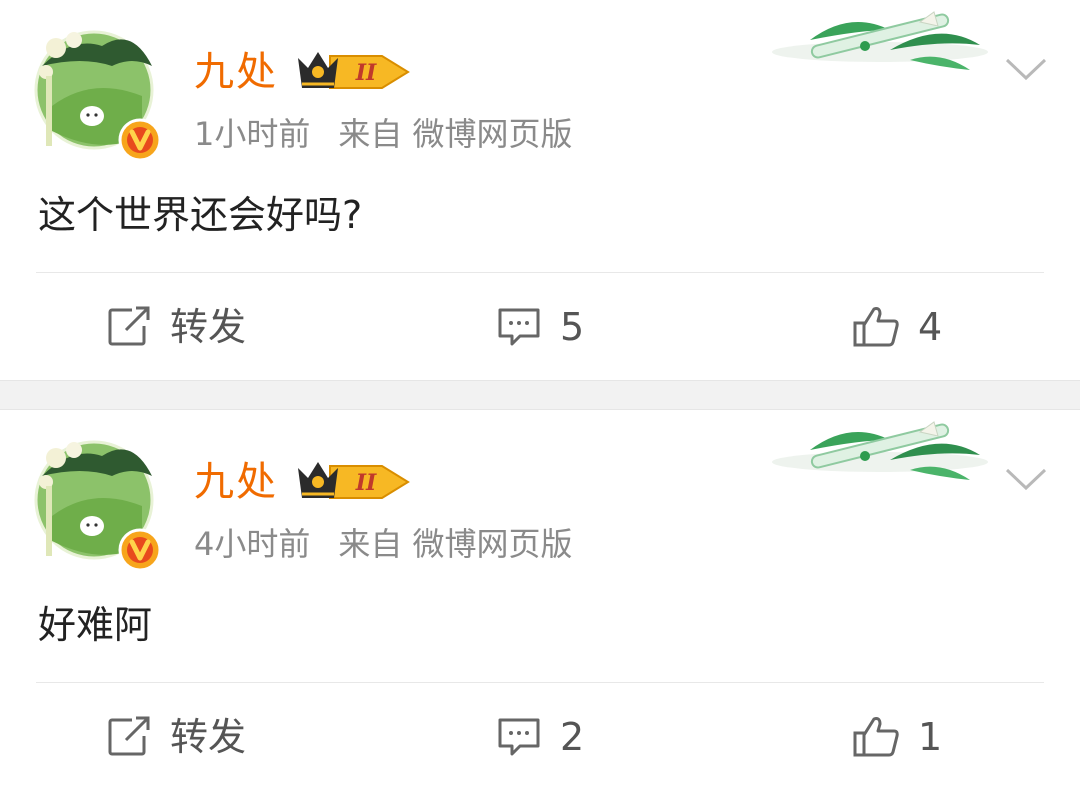  I want to click on comment-count: 2, so click(572, 737).